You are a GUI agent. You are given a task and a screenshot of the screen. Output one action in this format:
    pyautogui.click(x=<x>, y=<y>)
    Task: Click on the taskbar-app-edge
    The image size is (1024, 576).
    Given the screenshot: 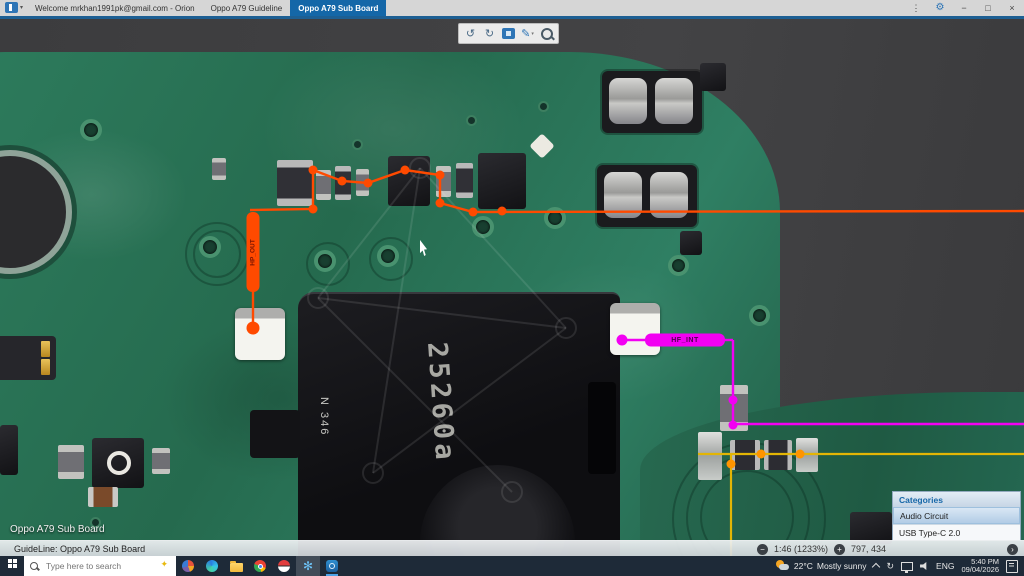 What is the action you would take?
    pyautogui.click(x=212, y=566)
    